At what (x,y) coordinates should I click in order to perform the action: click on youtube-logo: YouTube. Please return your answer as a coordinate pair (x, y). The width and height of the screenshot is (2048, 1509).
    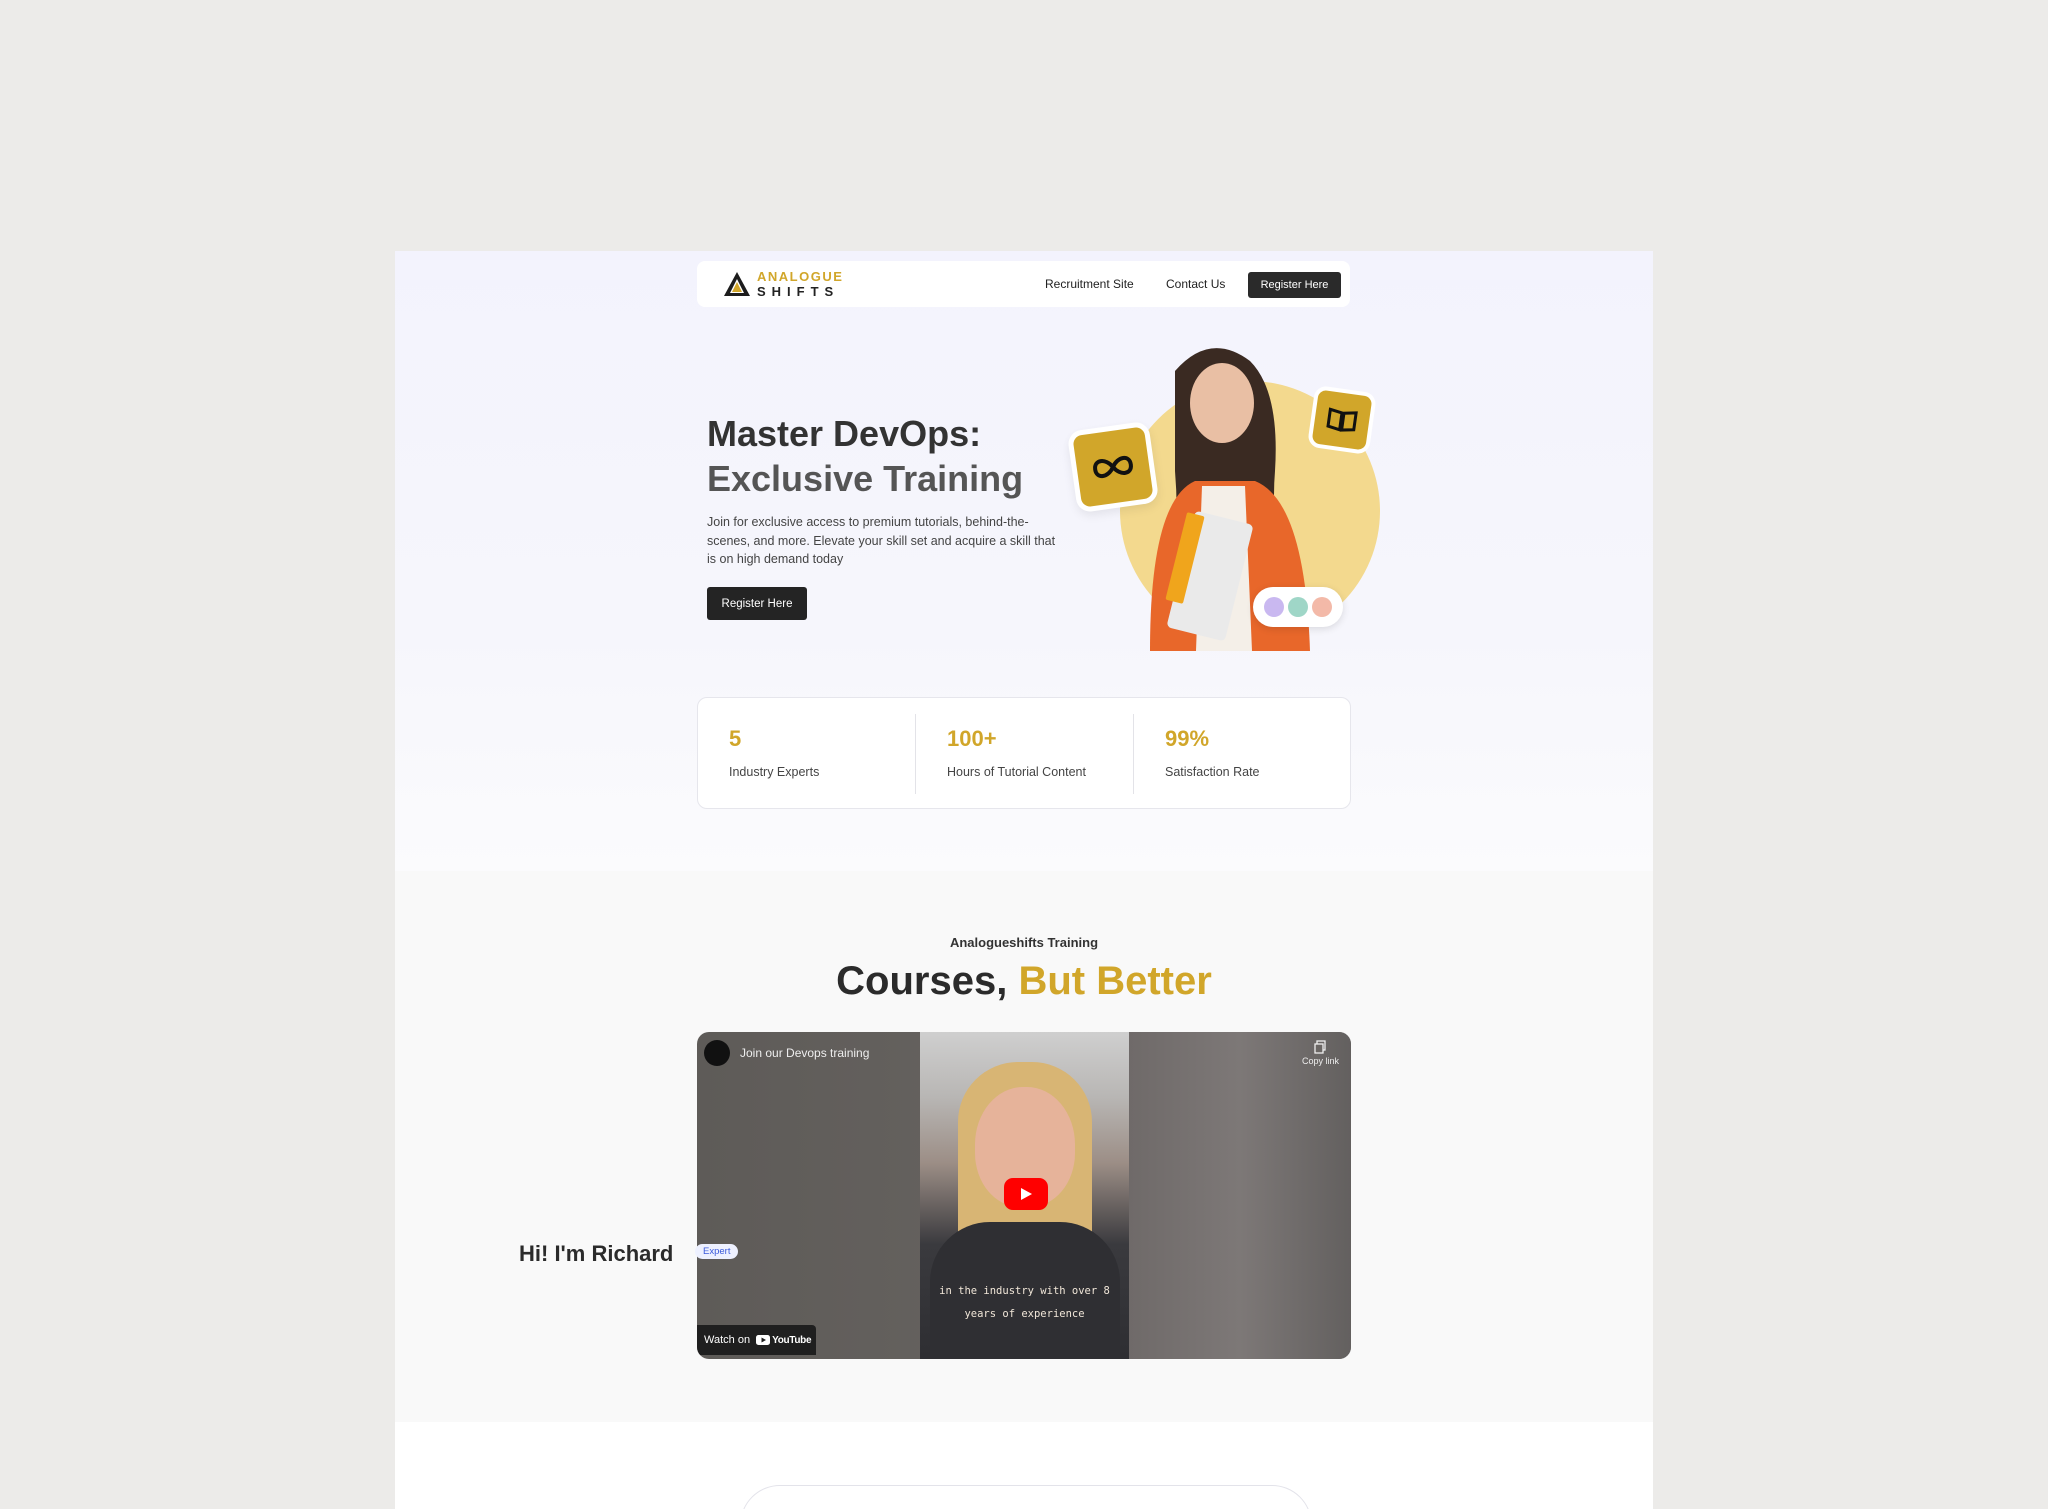
    Looking at the image, I should click on (784, 1340).